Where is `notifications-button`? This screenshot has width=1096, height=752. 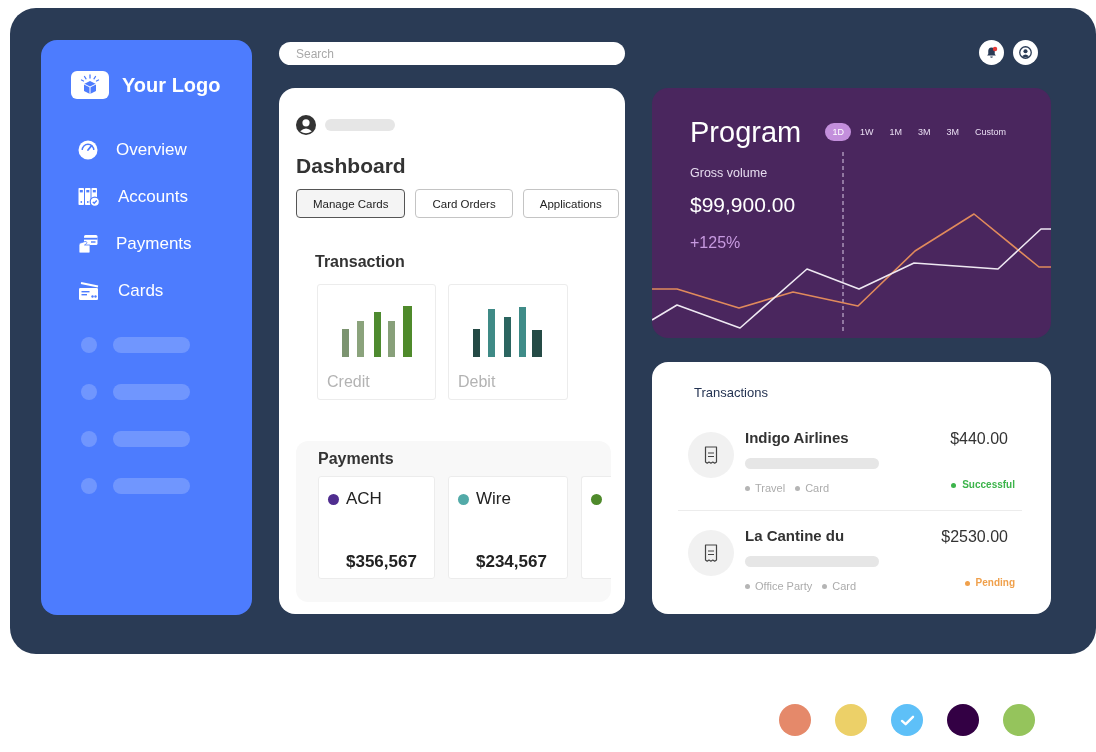
notifications-button is located at coordinates (991, 52).